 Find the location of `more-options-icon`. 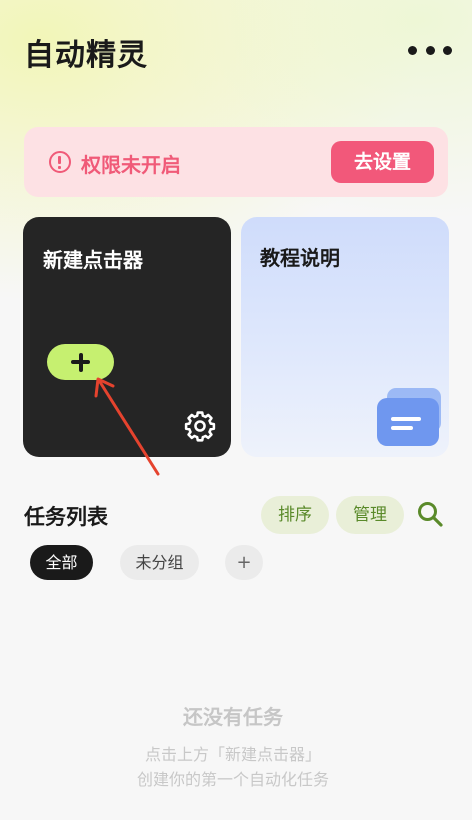

more-options-icon is located at coordinates (430, 50).